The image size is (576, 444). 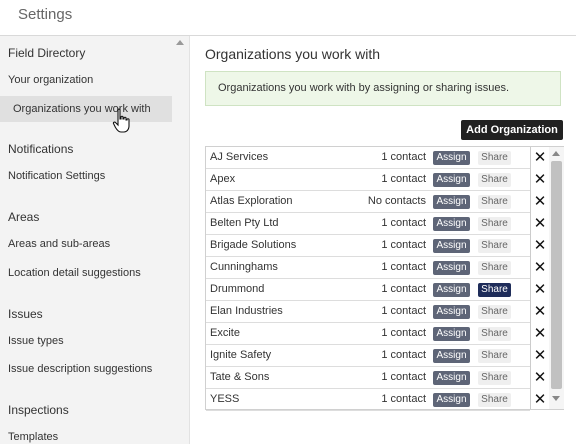 What do you see at coordinates (376, 290) in the screenshot?
I see `organization-row: Drummond 1 contact Assign Share ✕` at bounding box center [376, 290].